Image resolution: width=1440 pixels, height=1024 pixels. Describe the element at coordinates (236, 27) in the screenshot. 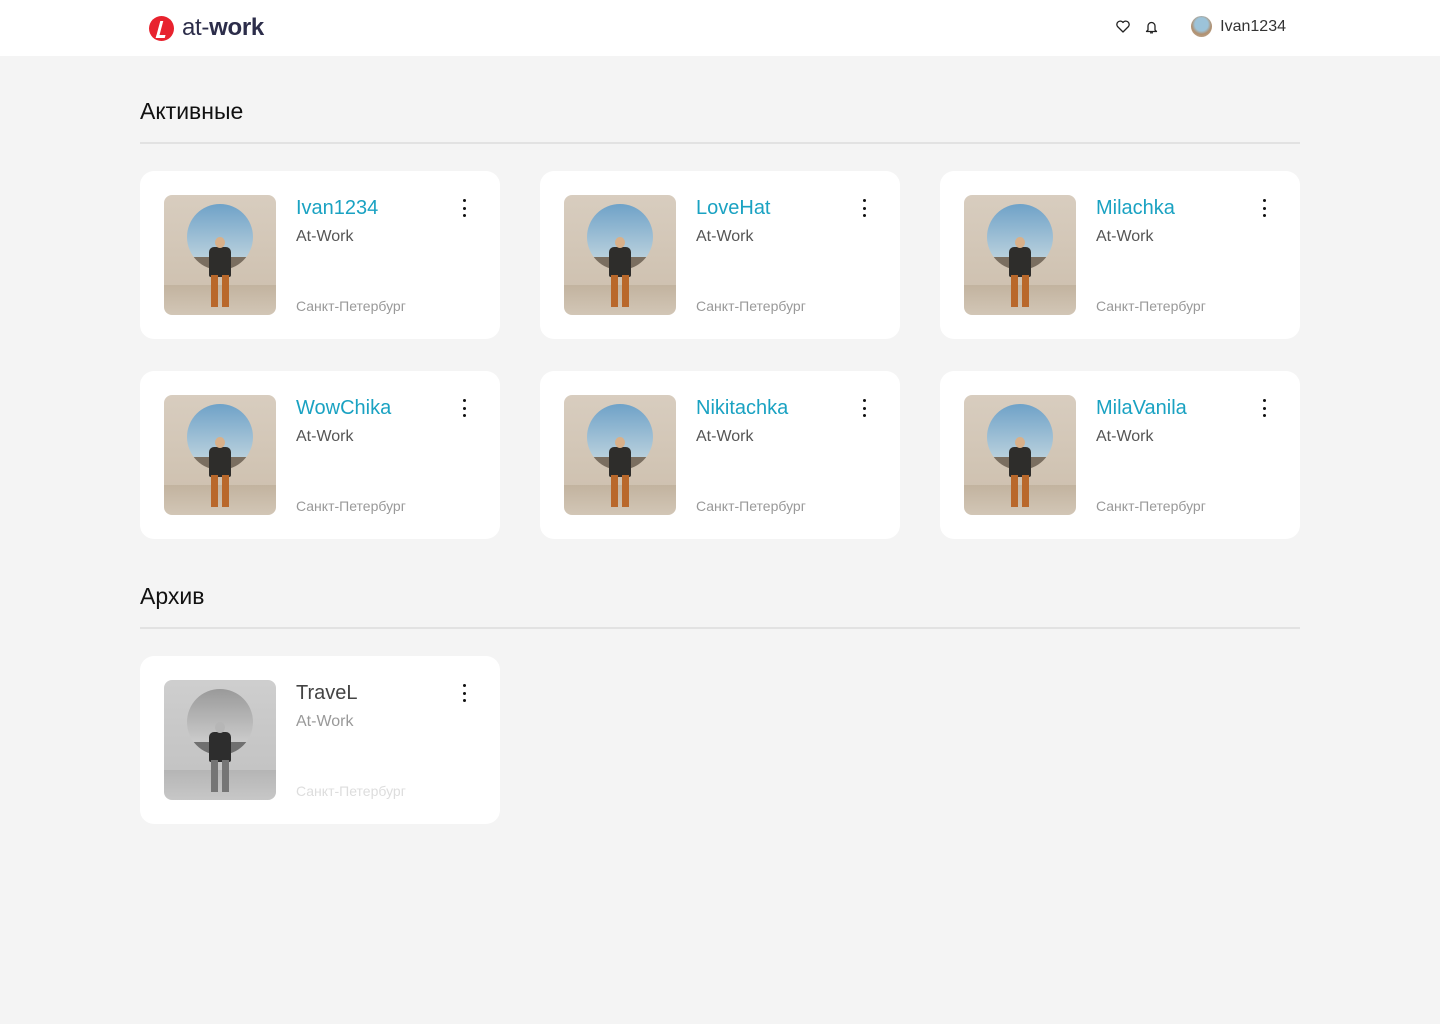

I see `logo-text-bold: work` at that location.